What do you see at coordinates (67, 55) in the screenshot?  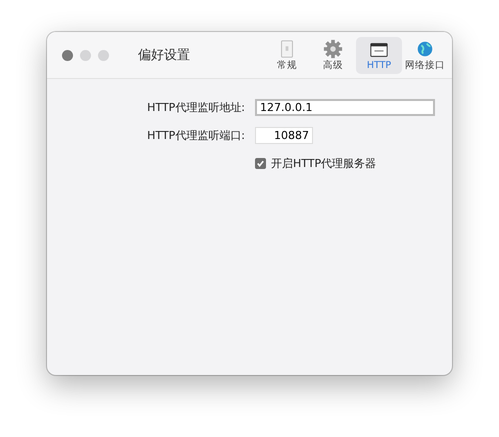 I see `close-button` at bounding box center [67, 55].